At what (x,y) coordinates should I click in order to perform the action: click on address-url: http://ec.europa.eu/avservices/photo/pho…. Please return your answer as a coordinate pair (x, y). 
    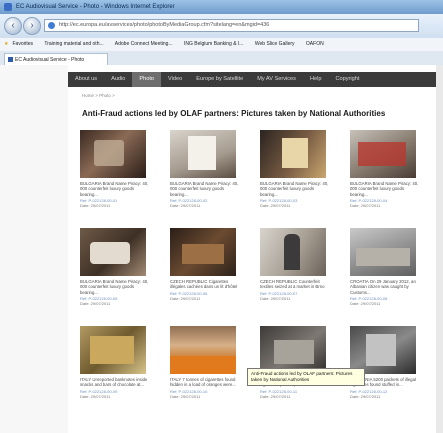
    Looking at the image, I should click on (164, 25).